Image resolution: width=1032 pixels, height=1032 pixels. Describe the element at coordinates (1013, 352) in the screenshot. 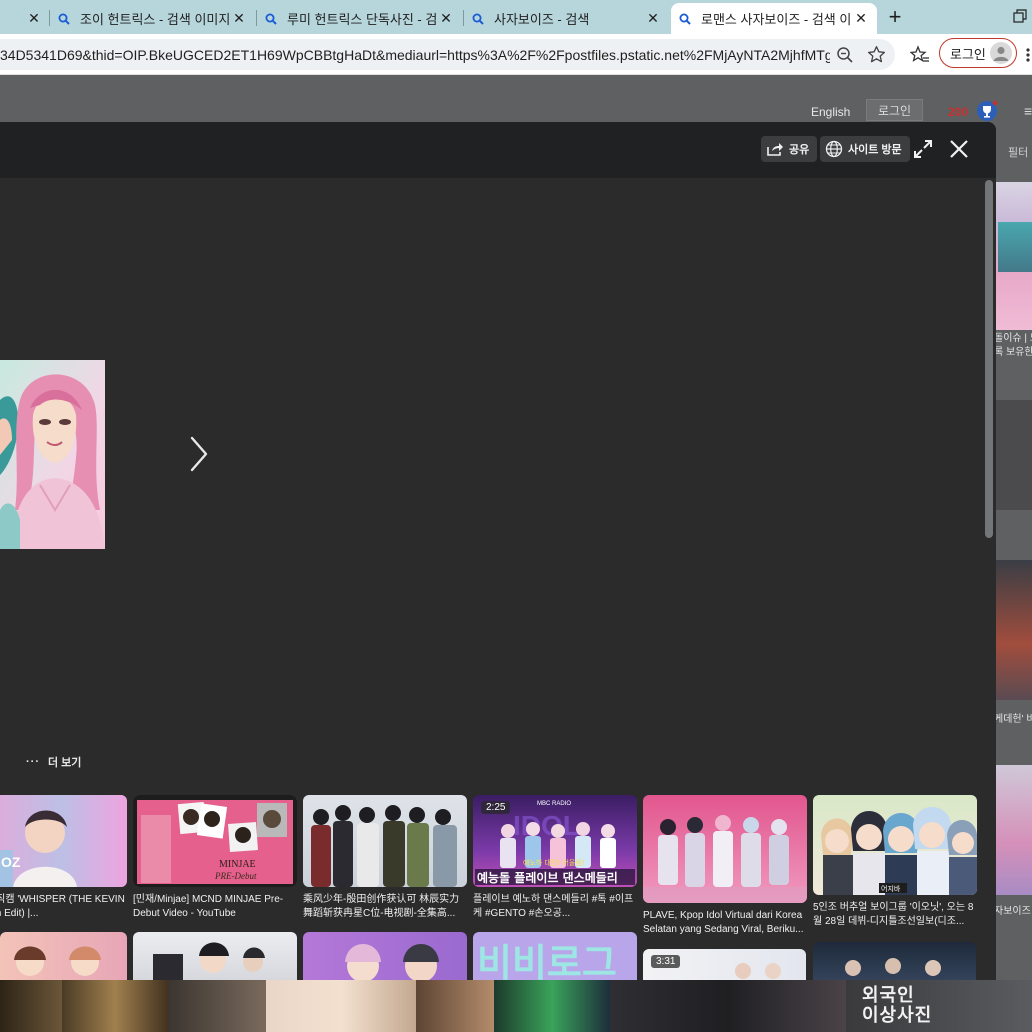

I see `caption-line: 록 보유한` at that location.